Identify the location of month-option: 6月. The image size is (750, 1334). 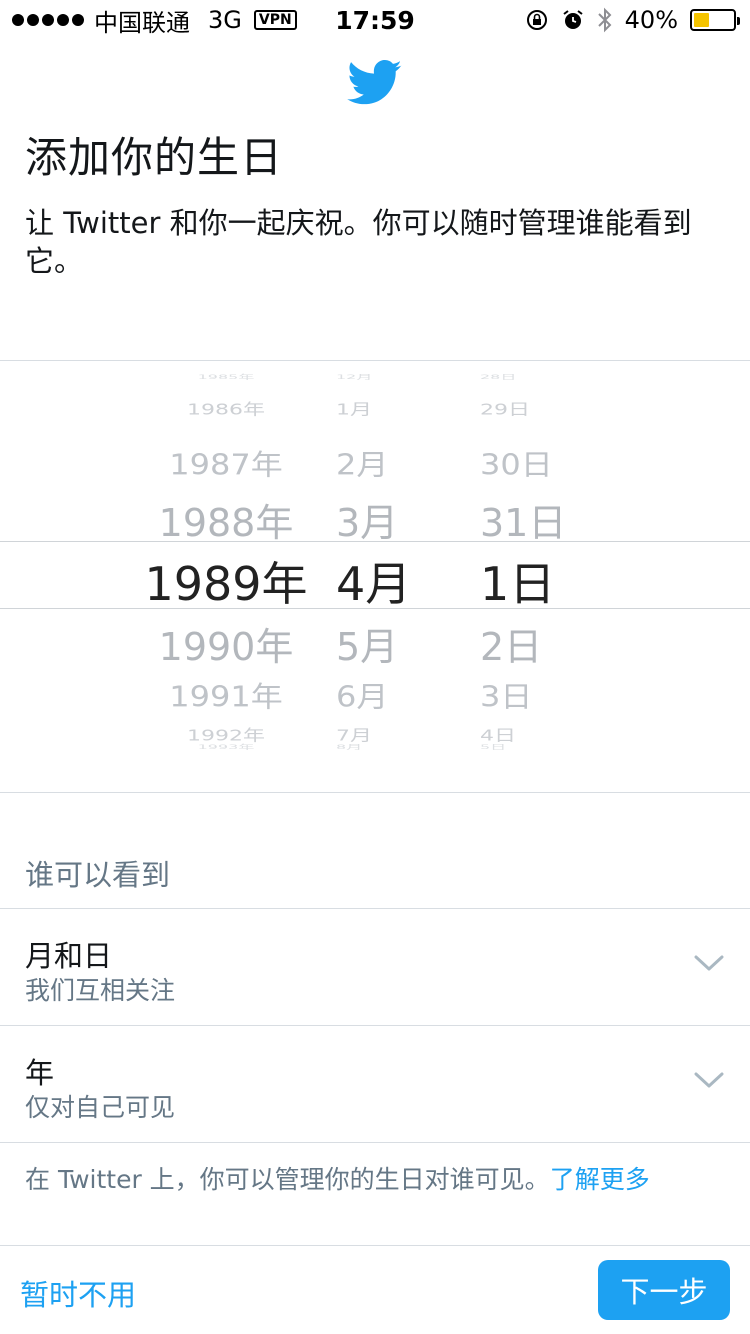
(376, 695).